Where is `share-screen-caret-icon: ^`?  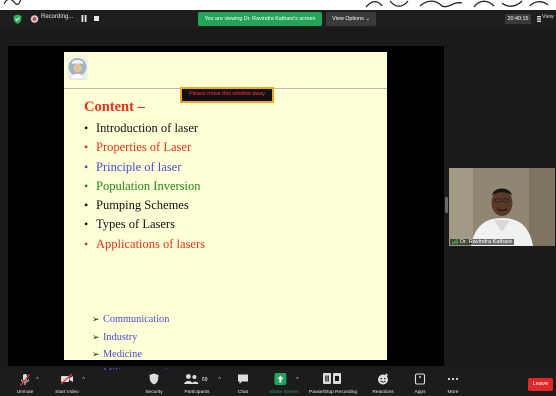 share-screen-caret-icon: ^ is located at coordinates (297, 380).